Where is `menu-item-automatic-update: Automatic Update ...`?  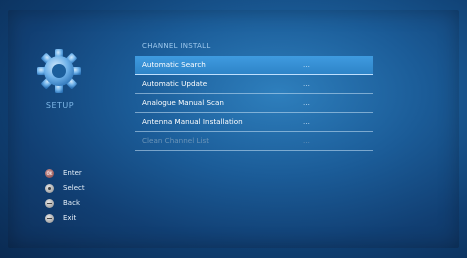
menu-item-automatic-update: Automatic Update ... is located at coordinates (254, 84).